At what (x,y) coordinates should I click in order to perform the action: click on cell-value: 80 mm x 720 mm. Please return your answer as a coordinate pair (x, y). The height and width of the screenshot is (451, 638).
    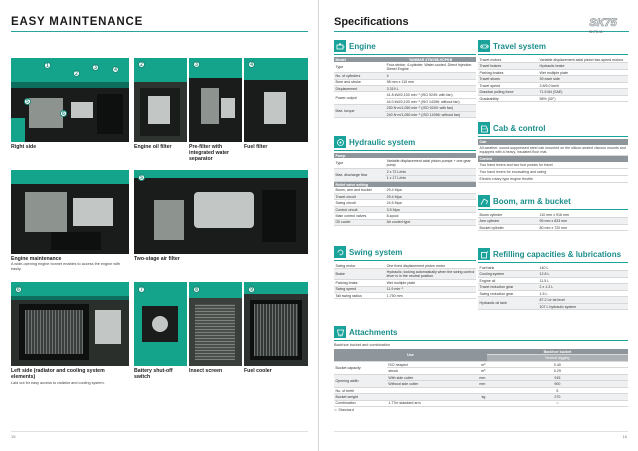
    Looking at the image, I should click on (583, 228).